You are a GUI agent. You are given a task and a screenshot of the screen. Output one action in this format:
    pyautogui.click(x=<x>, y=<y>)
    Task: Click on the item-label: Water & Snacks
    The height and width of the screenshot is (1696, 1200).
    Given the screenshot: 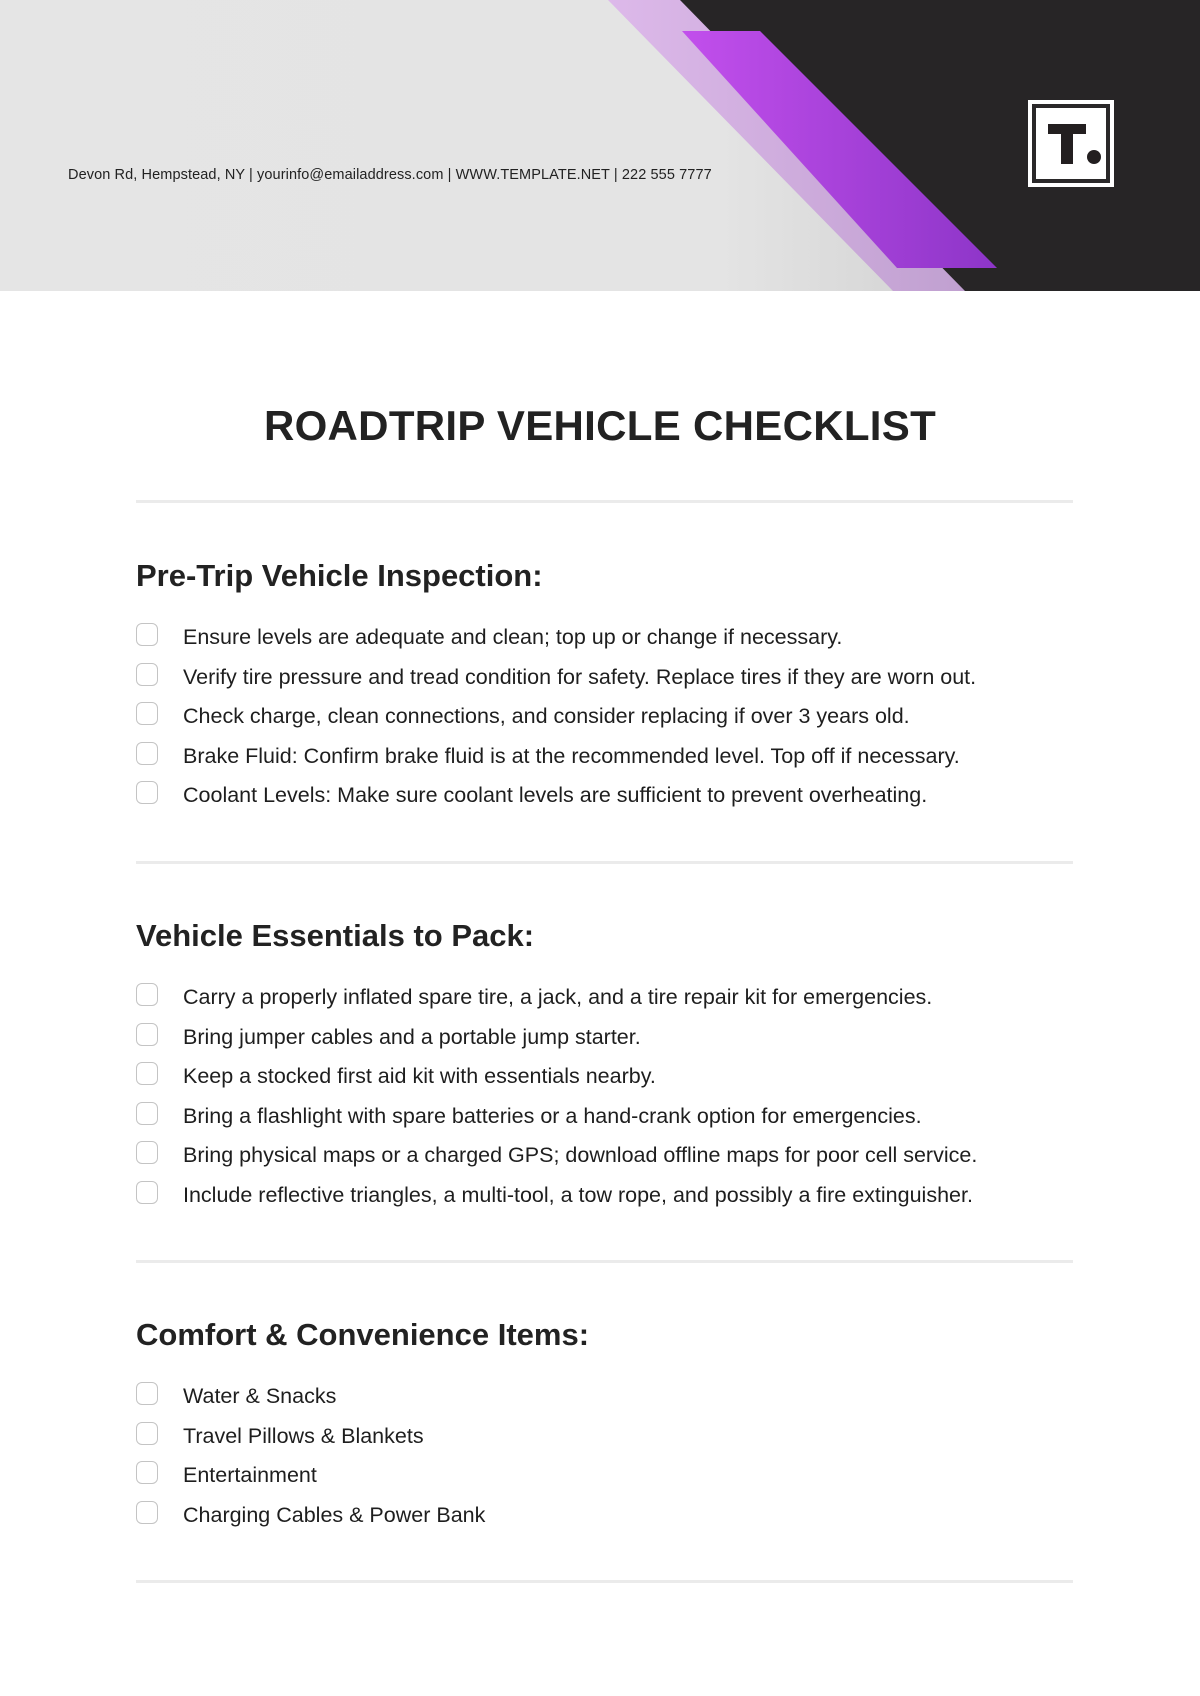 What is the action you would take?
    pyautogui.click(x=260, y=1396)
    